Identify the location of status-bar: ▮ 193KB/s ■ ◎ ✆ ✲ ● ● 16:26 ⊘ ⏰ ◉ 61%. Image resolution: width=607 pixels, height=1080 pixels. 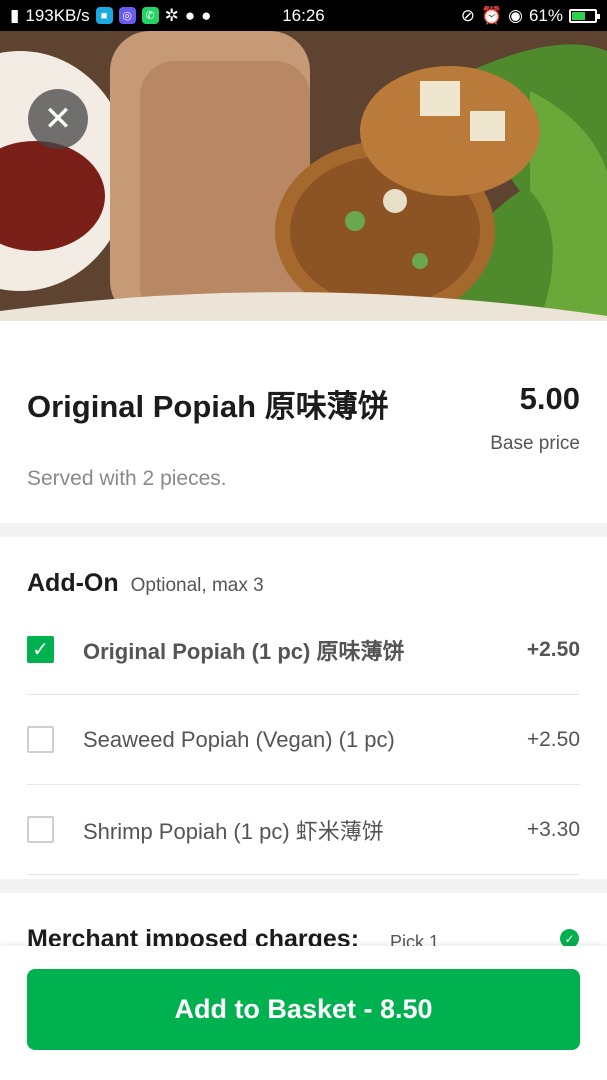
(303, 15).